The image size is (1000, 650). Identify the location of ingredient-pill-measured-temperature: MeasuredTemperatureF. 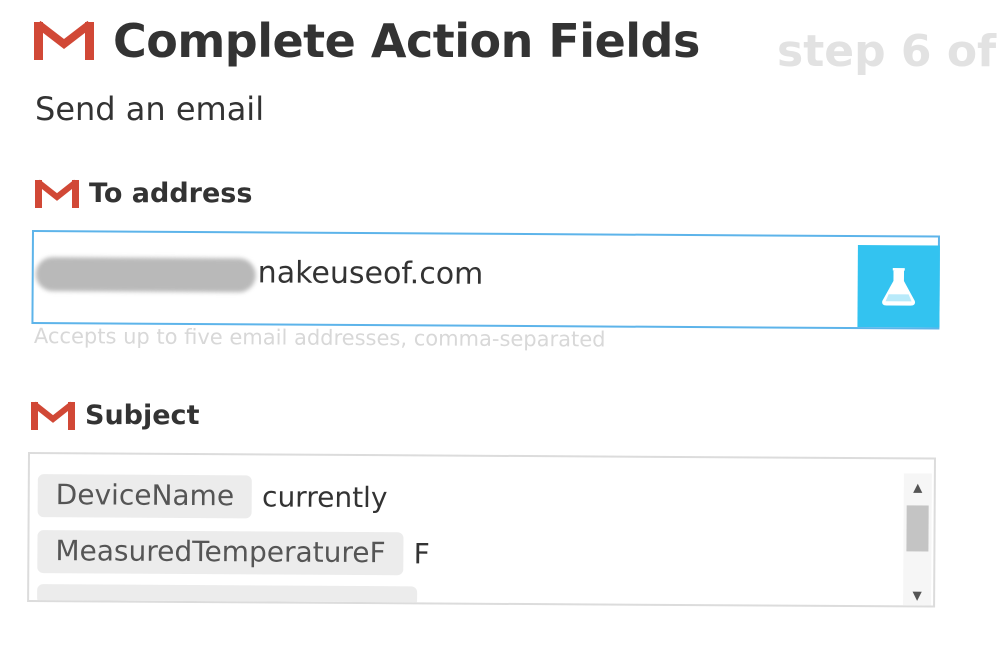
(220, 553).